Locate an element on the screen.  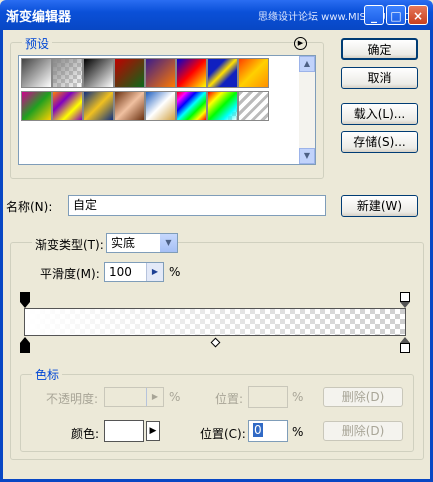
smoothness-input: 100 ▶ is located at coordinates (134, 272).